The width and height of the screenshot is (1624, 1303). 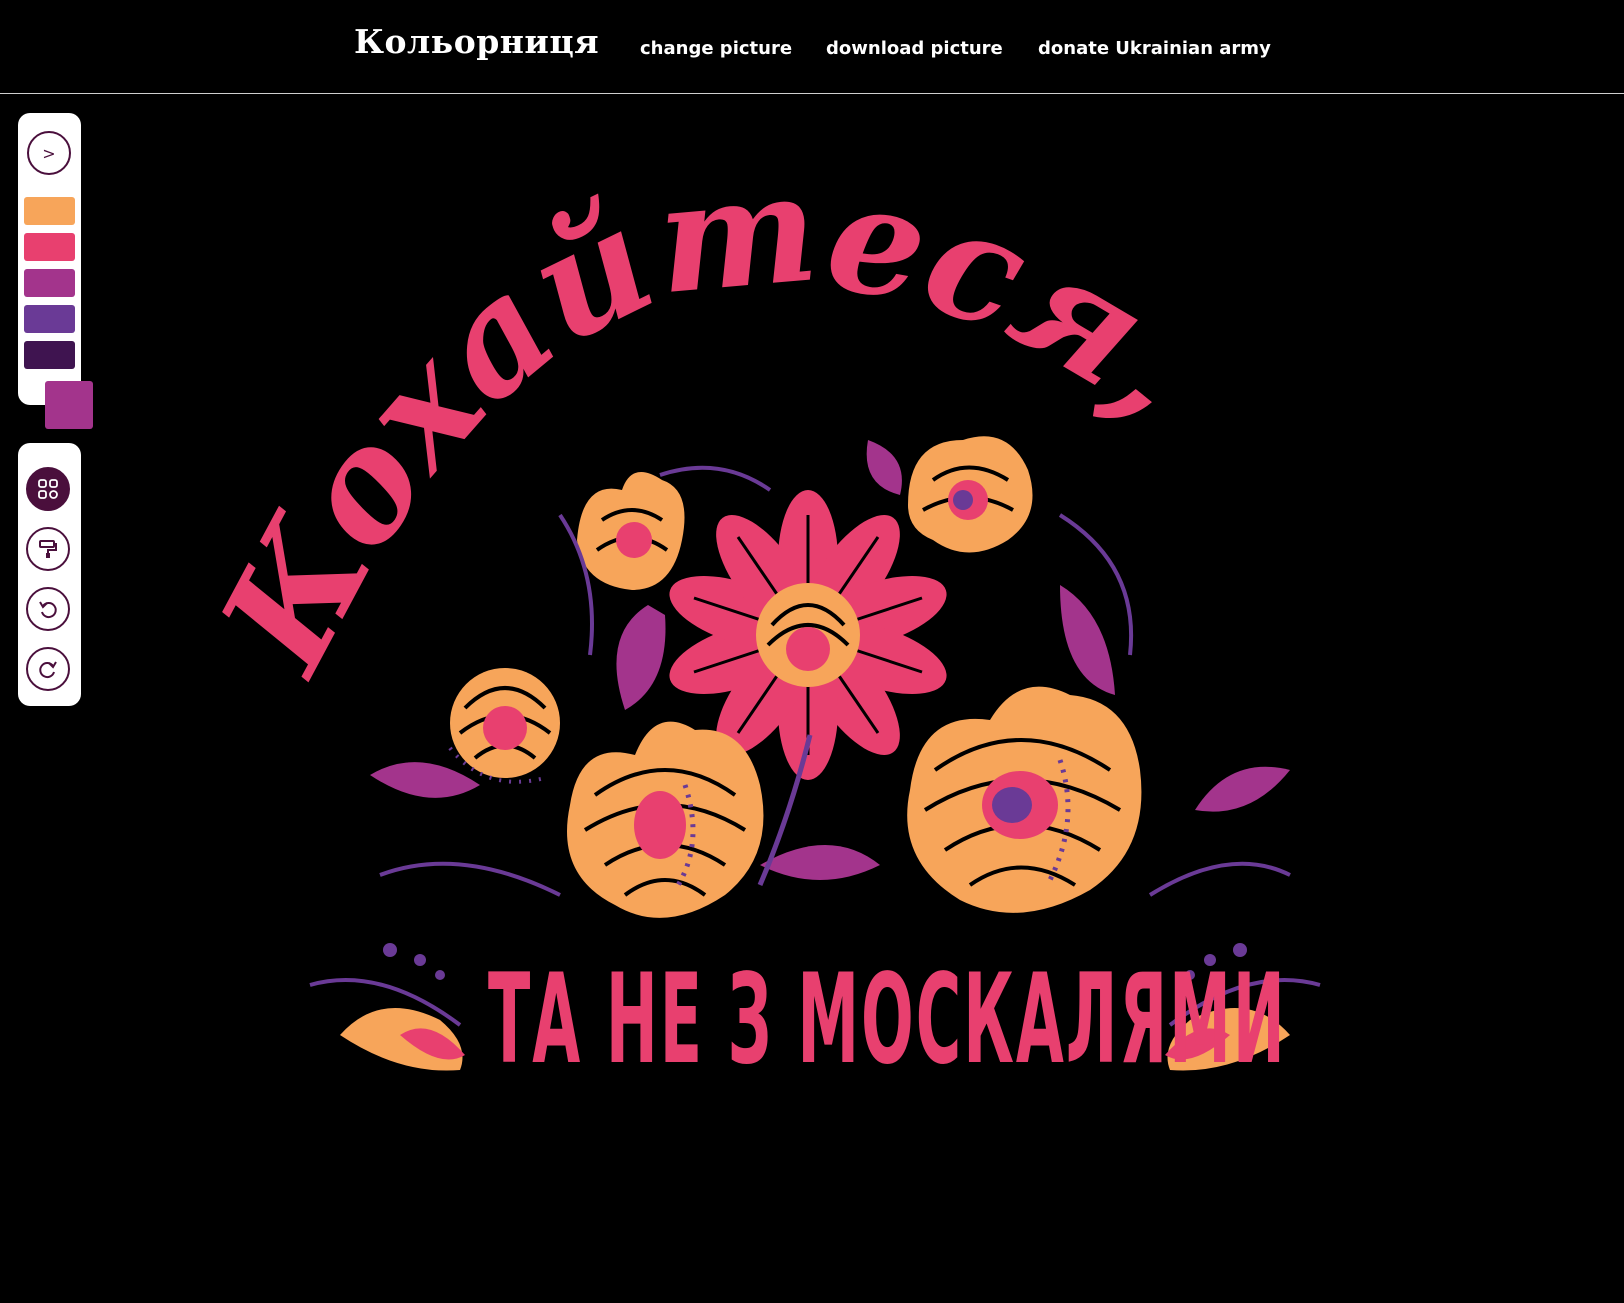 I want to click on bud-top-left, so click(x=631, y=531).